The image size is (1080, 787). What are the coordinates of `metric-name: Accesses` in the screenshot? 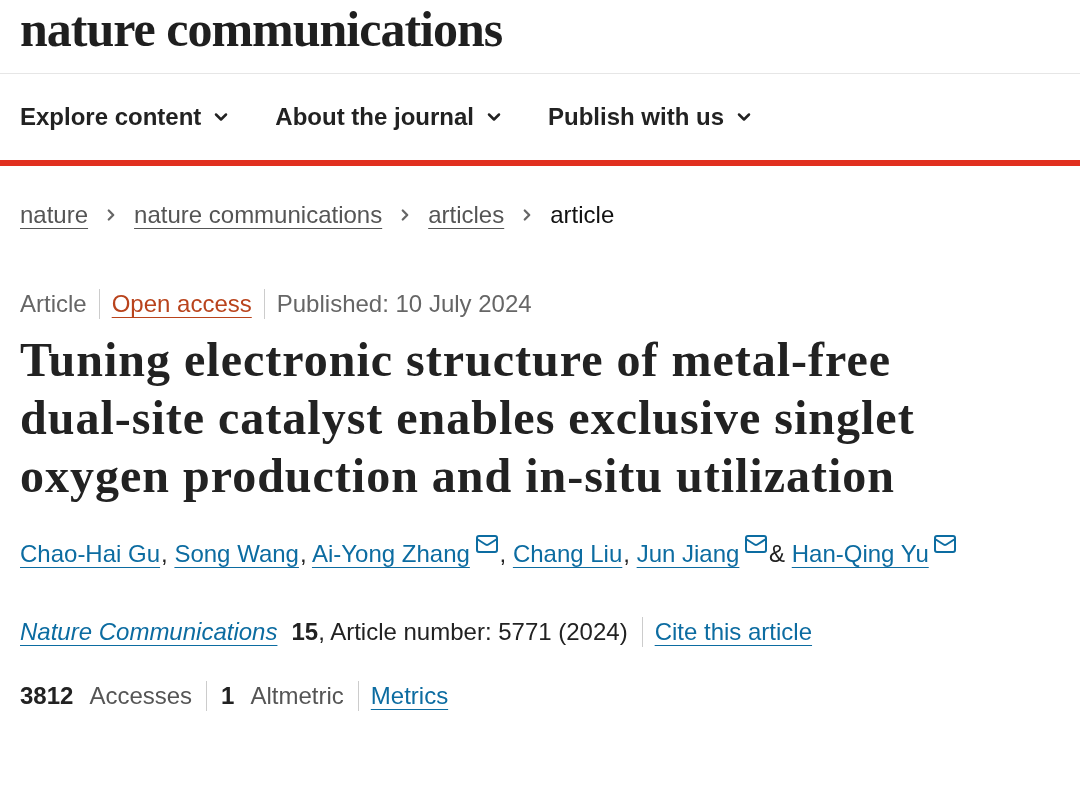 It's located at (141, 696).